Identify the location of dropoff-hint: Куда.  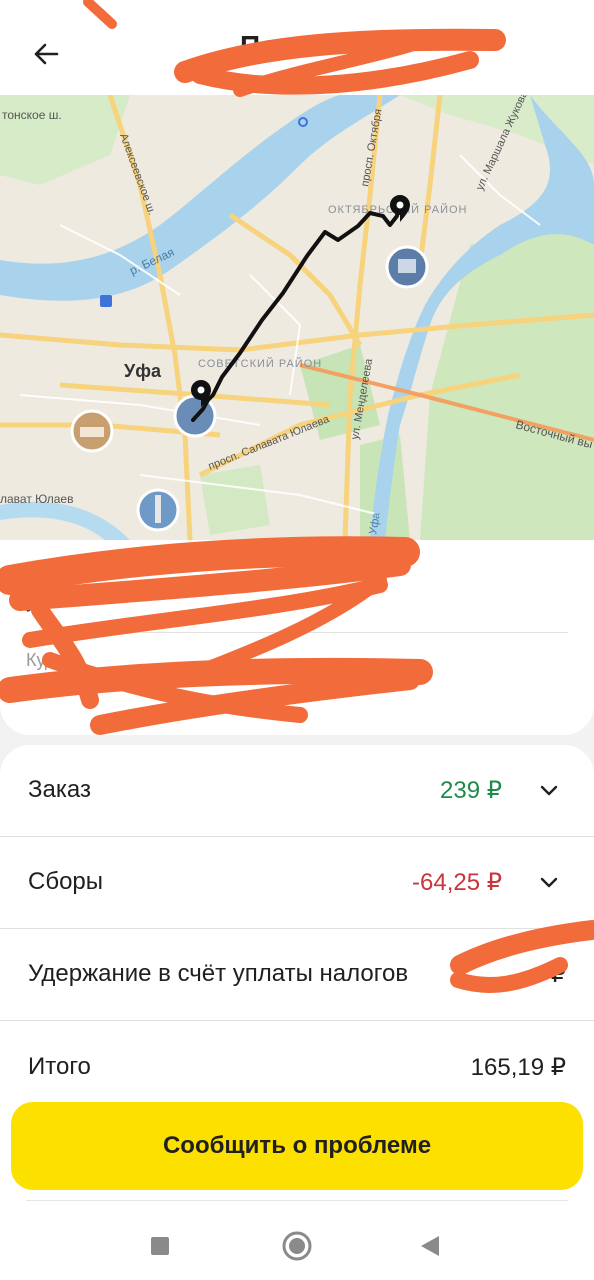
(46, 660).